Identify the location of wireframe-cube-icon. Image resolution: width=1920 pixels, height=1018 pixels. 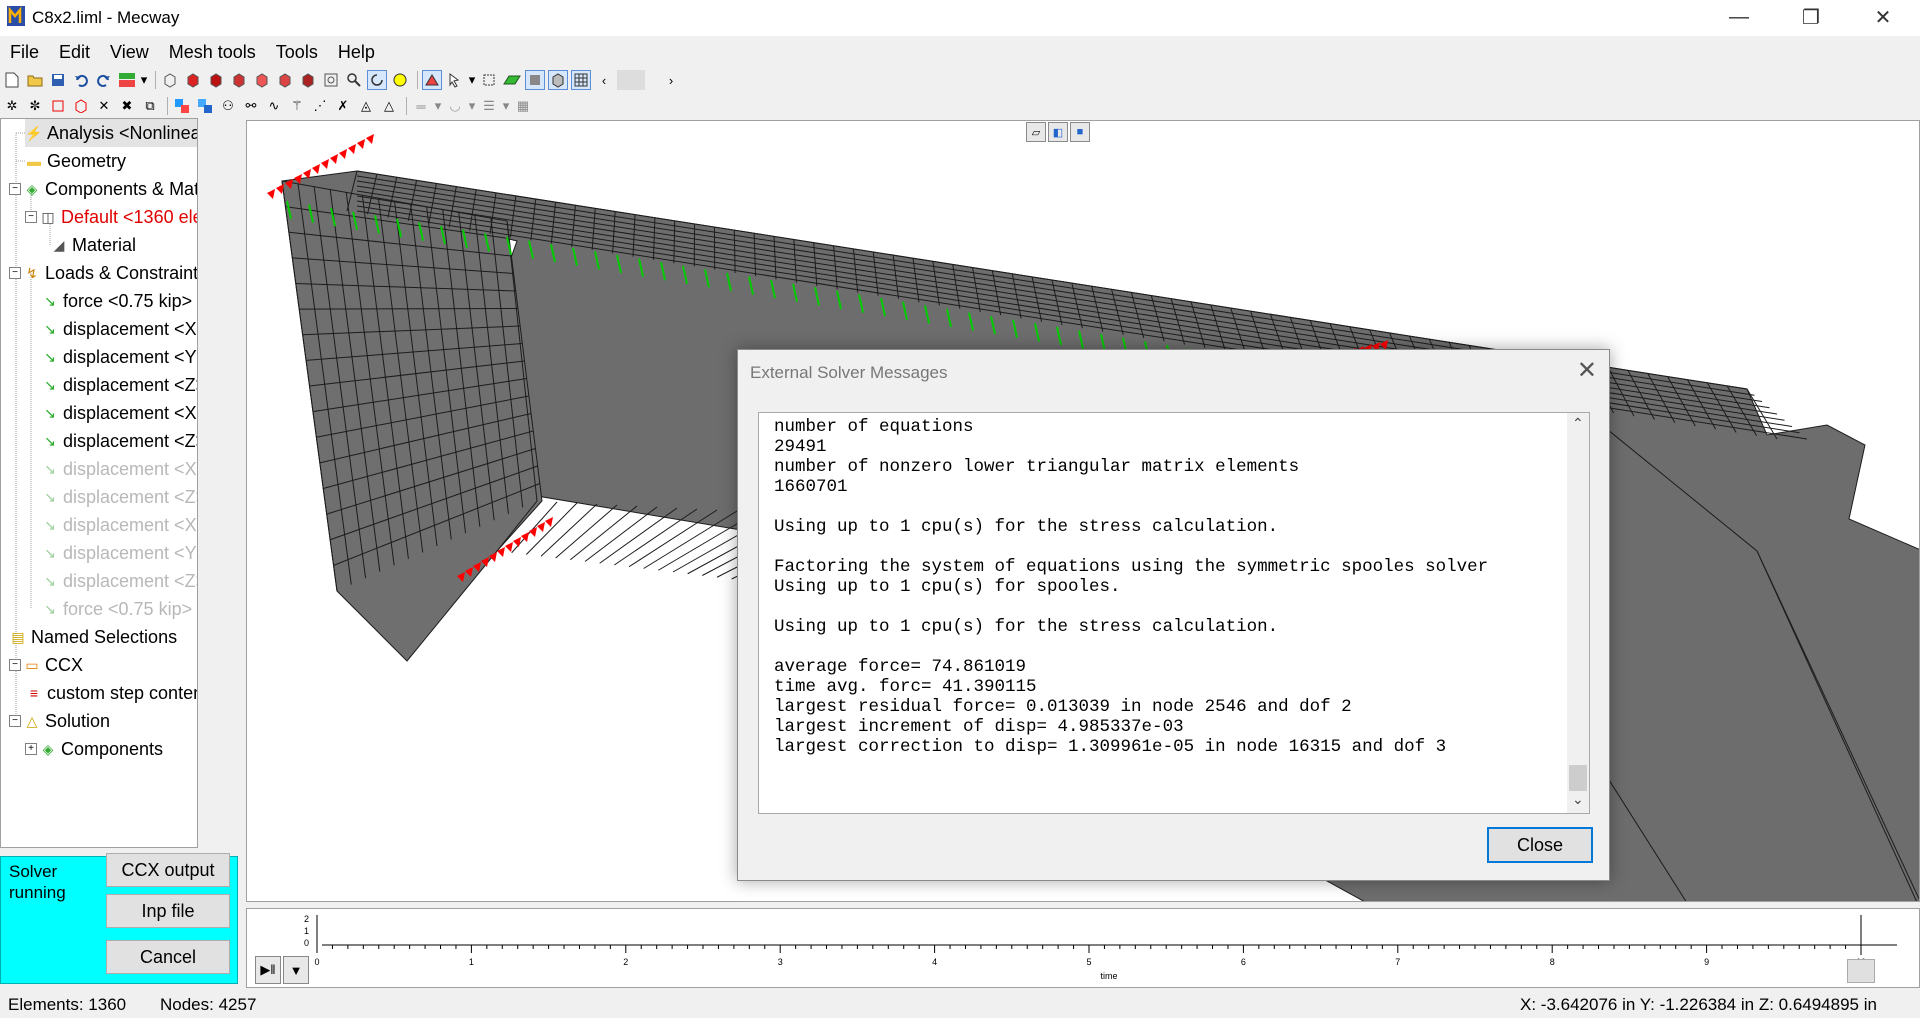
(170, 80).